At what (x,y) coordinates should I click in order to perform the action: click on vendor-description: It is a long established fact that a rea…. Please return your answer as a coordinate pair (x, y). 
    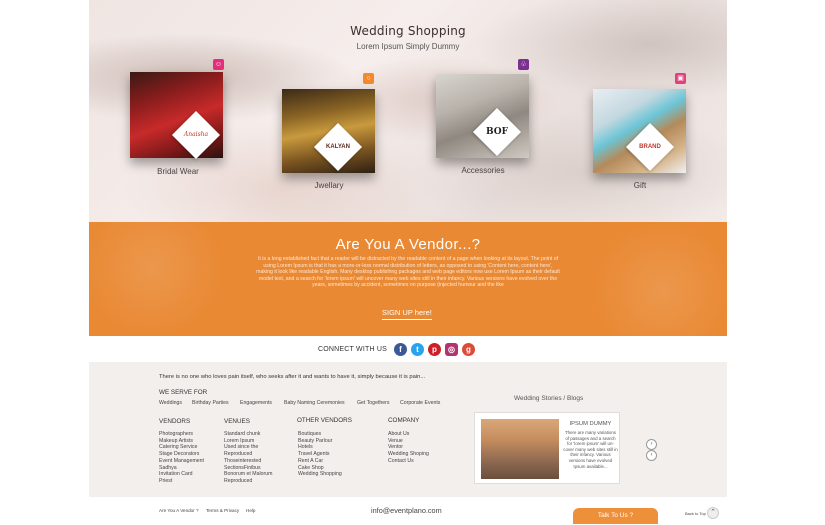
    Looking at the image, I should click on (408, 272).